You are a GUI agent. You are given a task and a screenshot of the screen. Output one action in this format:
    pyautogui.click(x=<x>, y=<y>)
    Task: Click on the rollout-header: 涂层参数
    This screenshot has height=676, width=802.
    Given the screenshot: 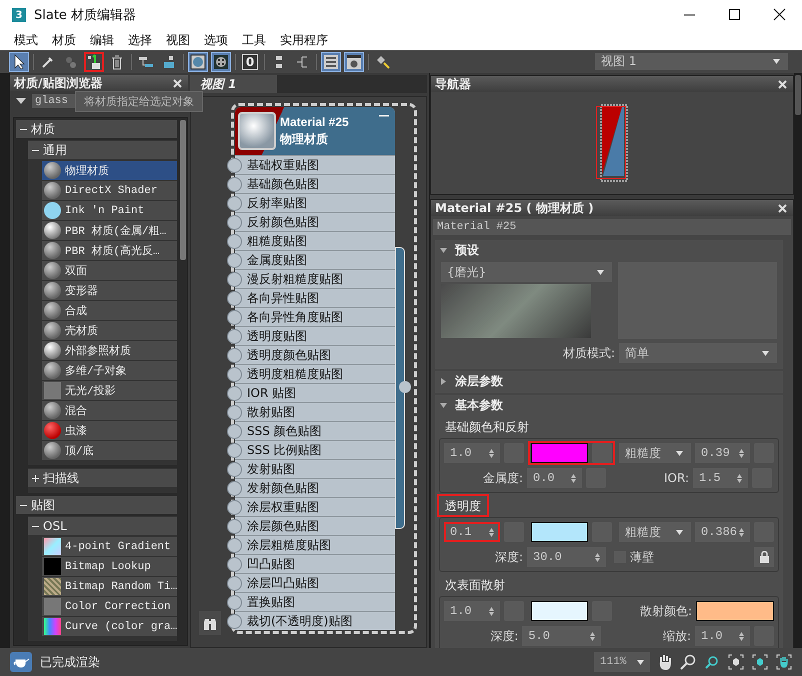 What is the action you would take?
    pyautogui.click(x=609, y=381)
    